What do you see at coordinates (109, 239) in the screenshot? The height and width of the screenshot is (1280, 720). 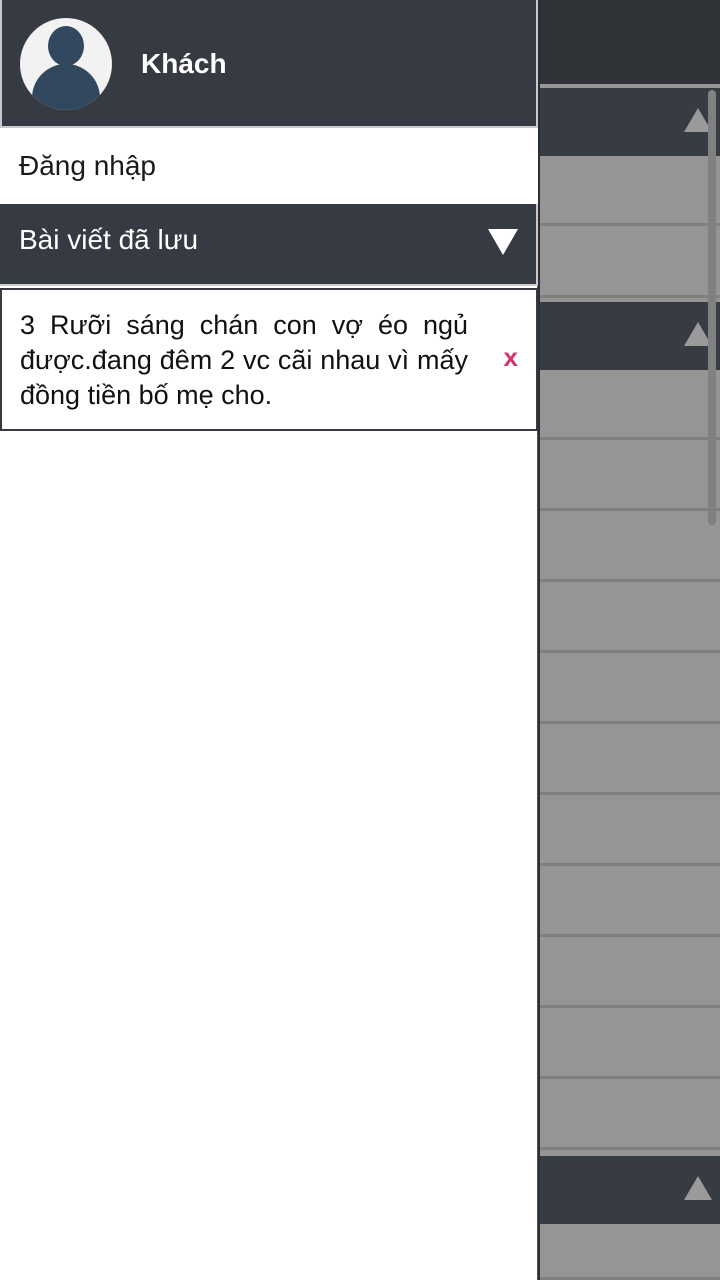 I see `saved-posts-title: Bài viết đã lưu` at bounding box center [109, 239].